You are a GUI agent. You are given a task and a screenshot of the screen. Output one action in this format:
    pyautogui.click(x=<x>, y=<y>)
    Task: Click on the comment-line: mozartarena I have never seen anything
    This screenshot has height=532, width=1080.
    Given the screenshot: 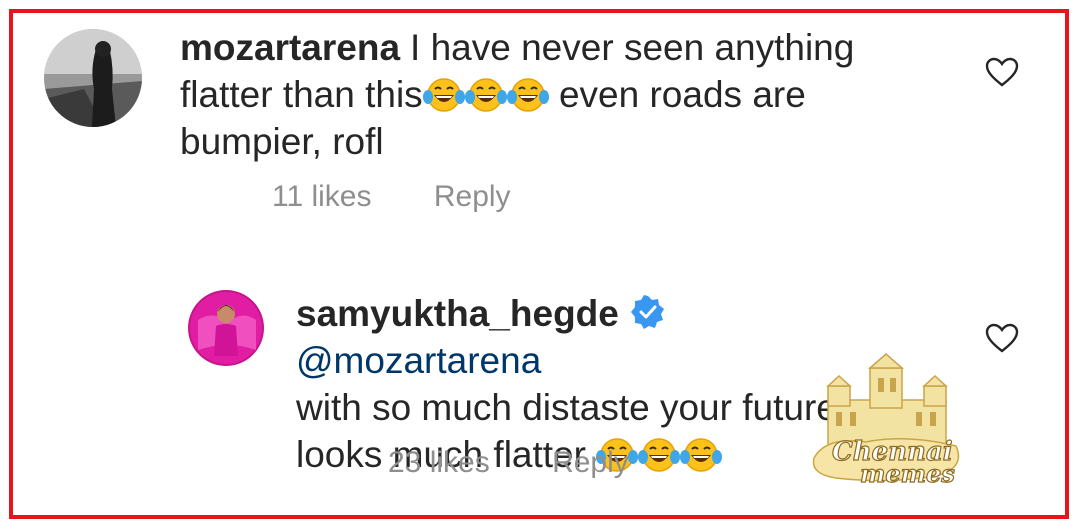 What is the action you would take?
    pyautogui.click(x=560, y=47)
    